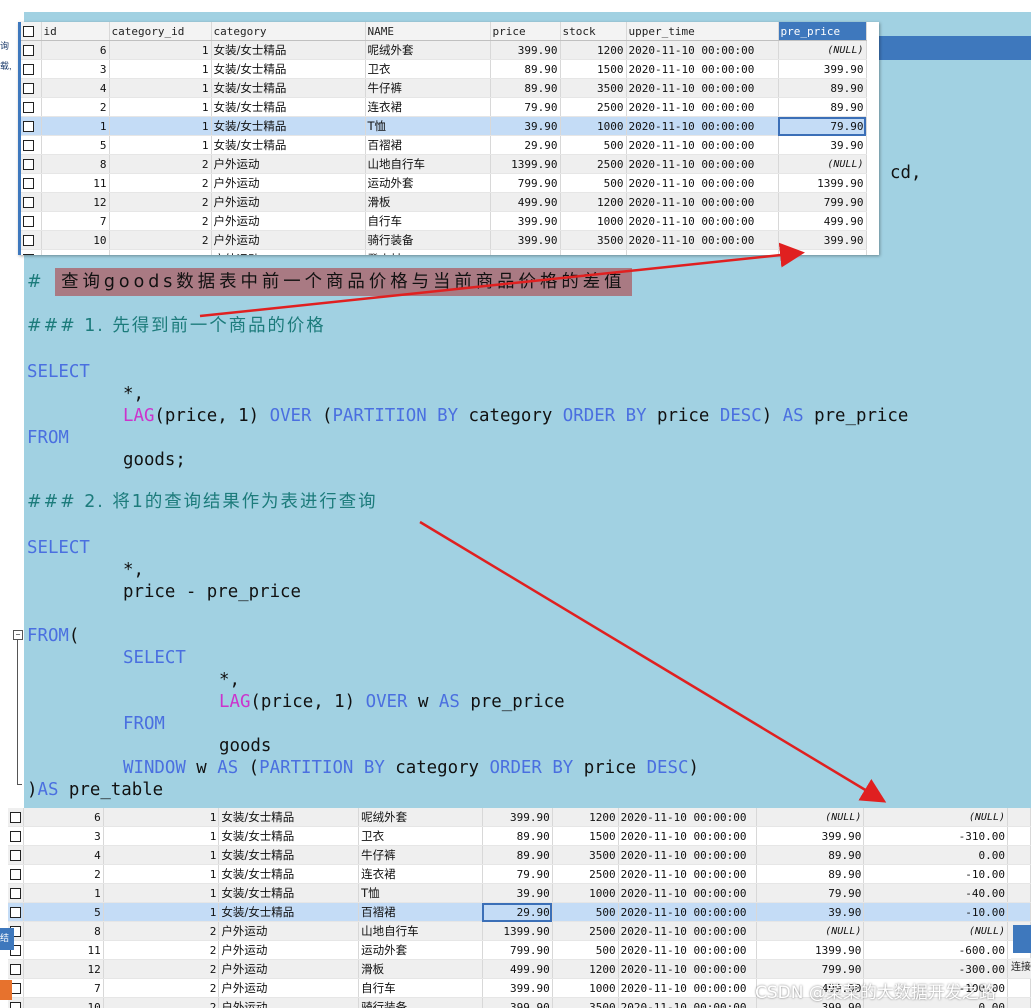  Describe the element at coordinates (63, 893) in the screenshot. I see `cell-id: 1` at that location.